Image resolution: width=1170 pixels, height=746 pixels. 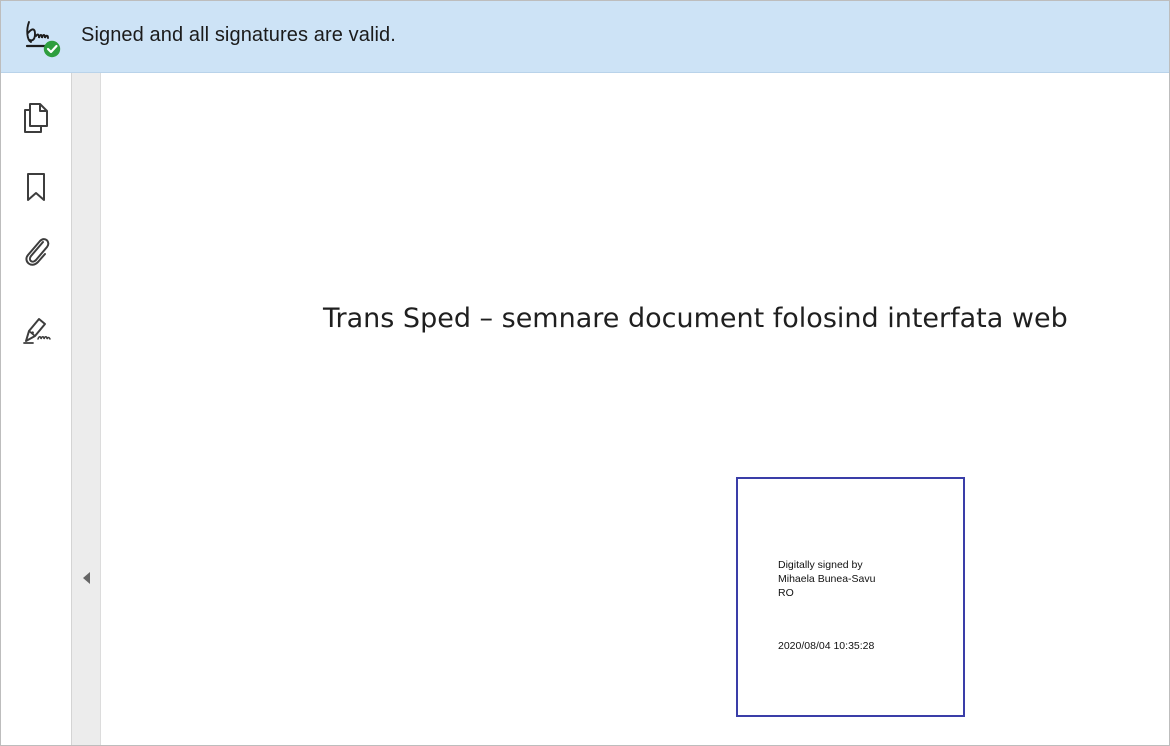 I want to click on signer-name: Mihaela Bunea-Savu, so click(x=827, y=579).